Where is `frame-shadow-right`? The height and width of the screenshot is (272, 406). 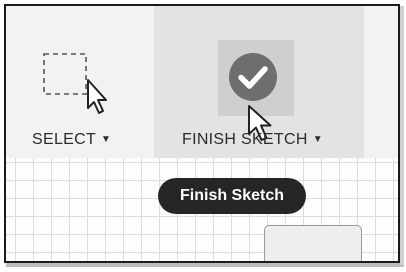 frame-shadow-right is located at coordinates (402, 135).